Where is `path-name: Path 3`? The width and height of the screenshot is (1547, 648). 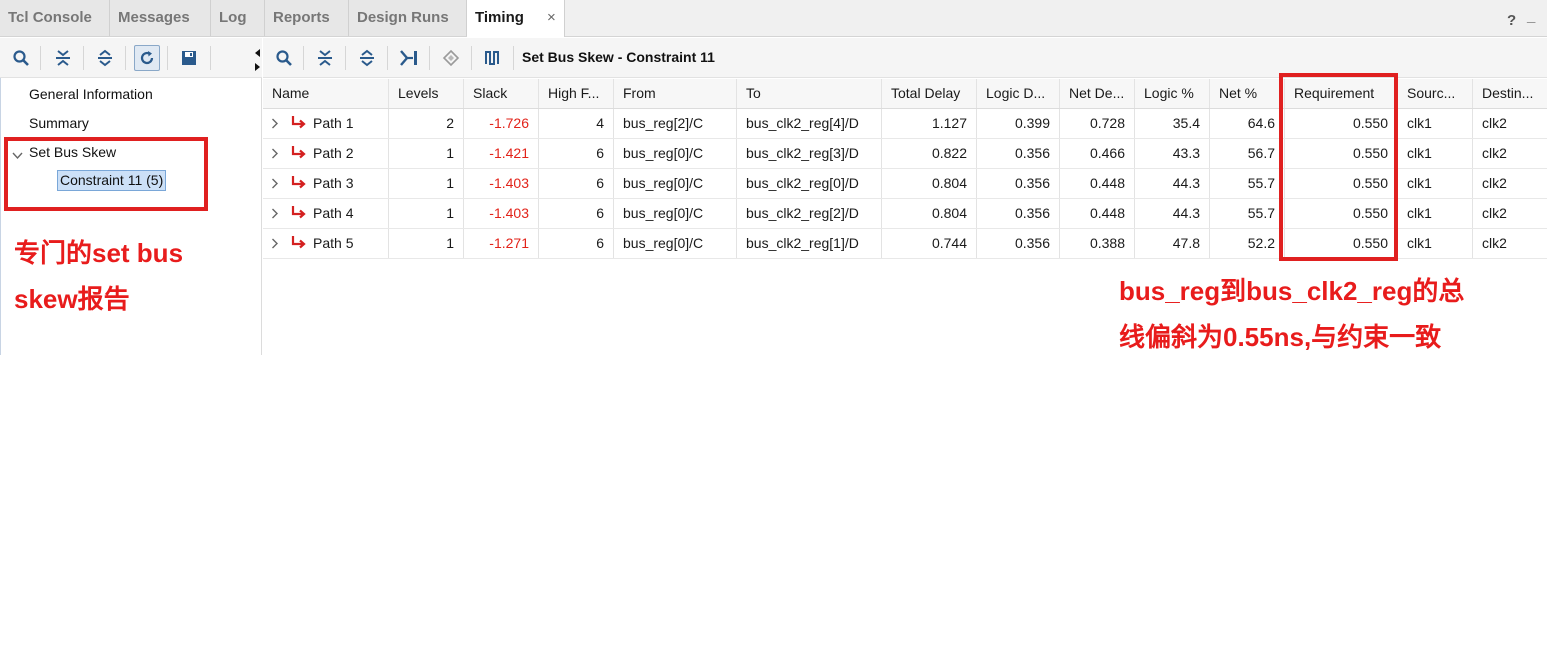
path-name: Path 3 is located at coordinates (333, 183).